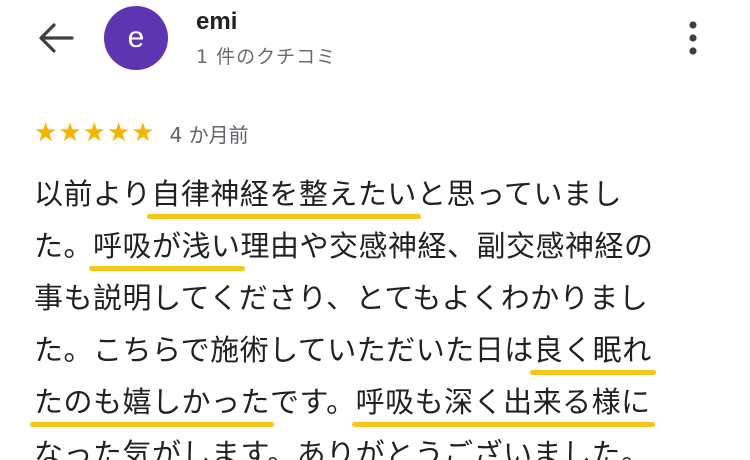 The image size is (750, 460). Describe the element at coordinates (64, 246) in the screenshot. I see `review-text-segment: た。` at that location.